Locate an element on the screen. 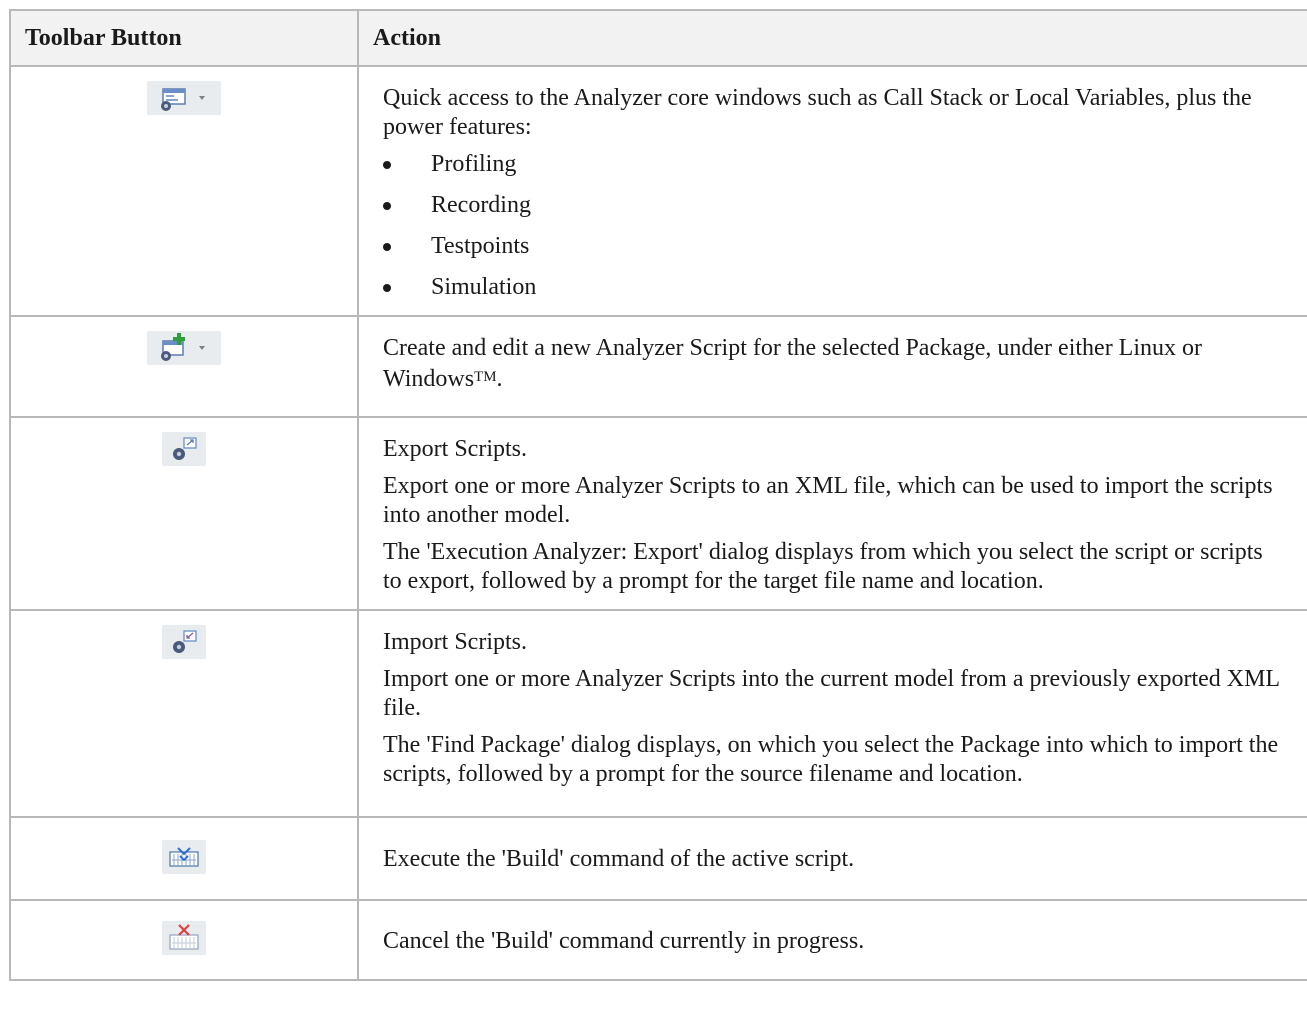  feature-label: Recording is located at coordinates (481, 205).